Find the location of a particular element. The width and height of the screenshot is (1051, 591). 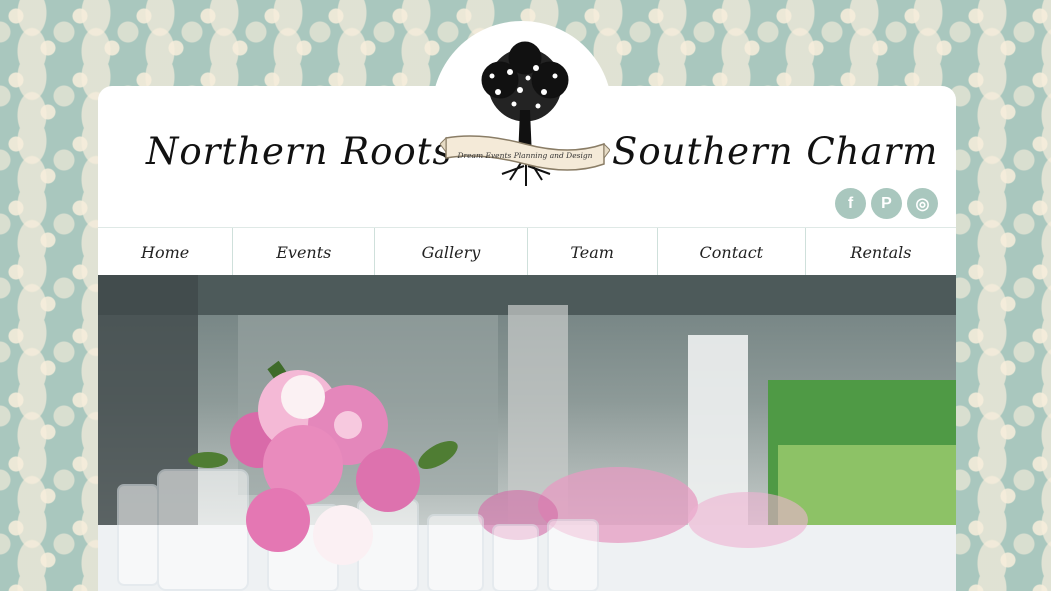

nav-item-events: Events is located at coordinates (304, 252).